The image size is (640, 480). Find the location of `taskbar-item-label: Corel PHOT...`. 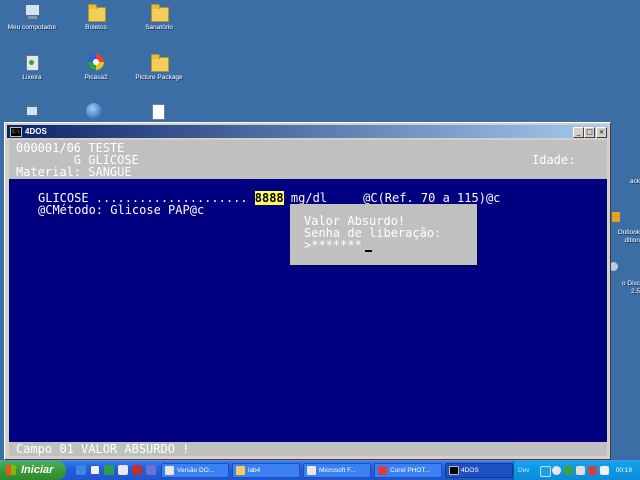

taskbar-item-label: Corel PHOT... is located at coordinates (410, 470).